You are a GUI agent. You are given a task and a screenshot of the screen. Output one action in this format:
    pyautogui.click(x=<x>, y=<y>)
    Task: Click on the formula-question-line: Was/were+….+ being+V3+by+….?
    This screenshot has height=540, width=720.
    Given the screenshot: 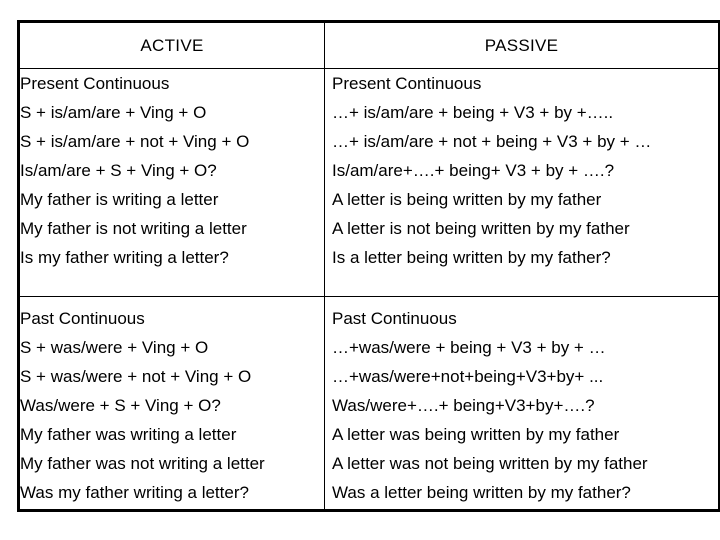 What is the action you would take?
    pyautogui.click(x=463, y=405)
    